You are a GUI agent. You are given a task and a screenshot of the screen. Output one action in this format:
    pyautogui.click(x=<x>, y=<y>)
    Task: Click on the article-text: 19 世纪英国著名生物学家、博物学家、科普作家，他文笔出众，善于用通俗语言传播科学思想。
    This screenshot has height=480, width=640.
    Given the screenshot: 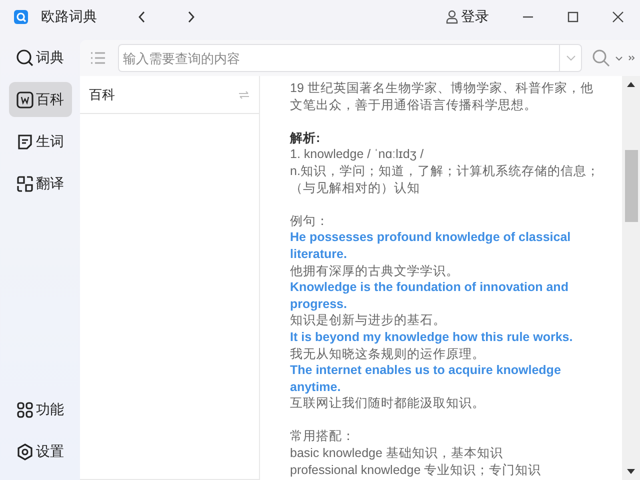 What is the action you would take?
    pyautogui.click(x=442, y=97)
    